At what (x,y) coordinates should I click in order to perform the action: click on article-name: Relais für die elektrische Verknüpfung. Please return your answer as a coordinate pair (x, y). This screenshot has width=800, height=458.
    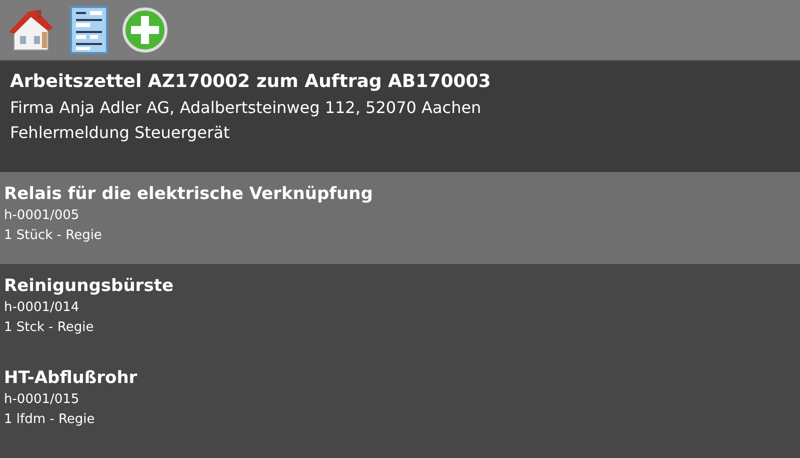
    Looking at the image, I should click on (189, 194).